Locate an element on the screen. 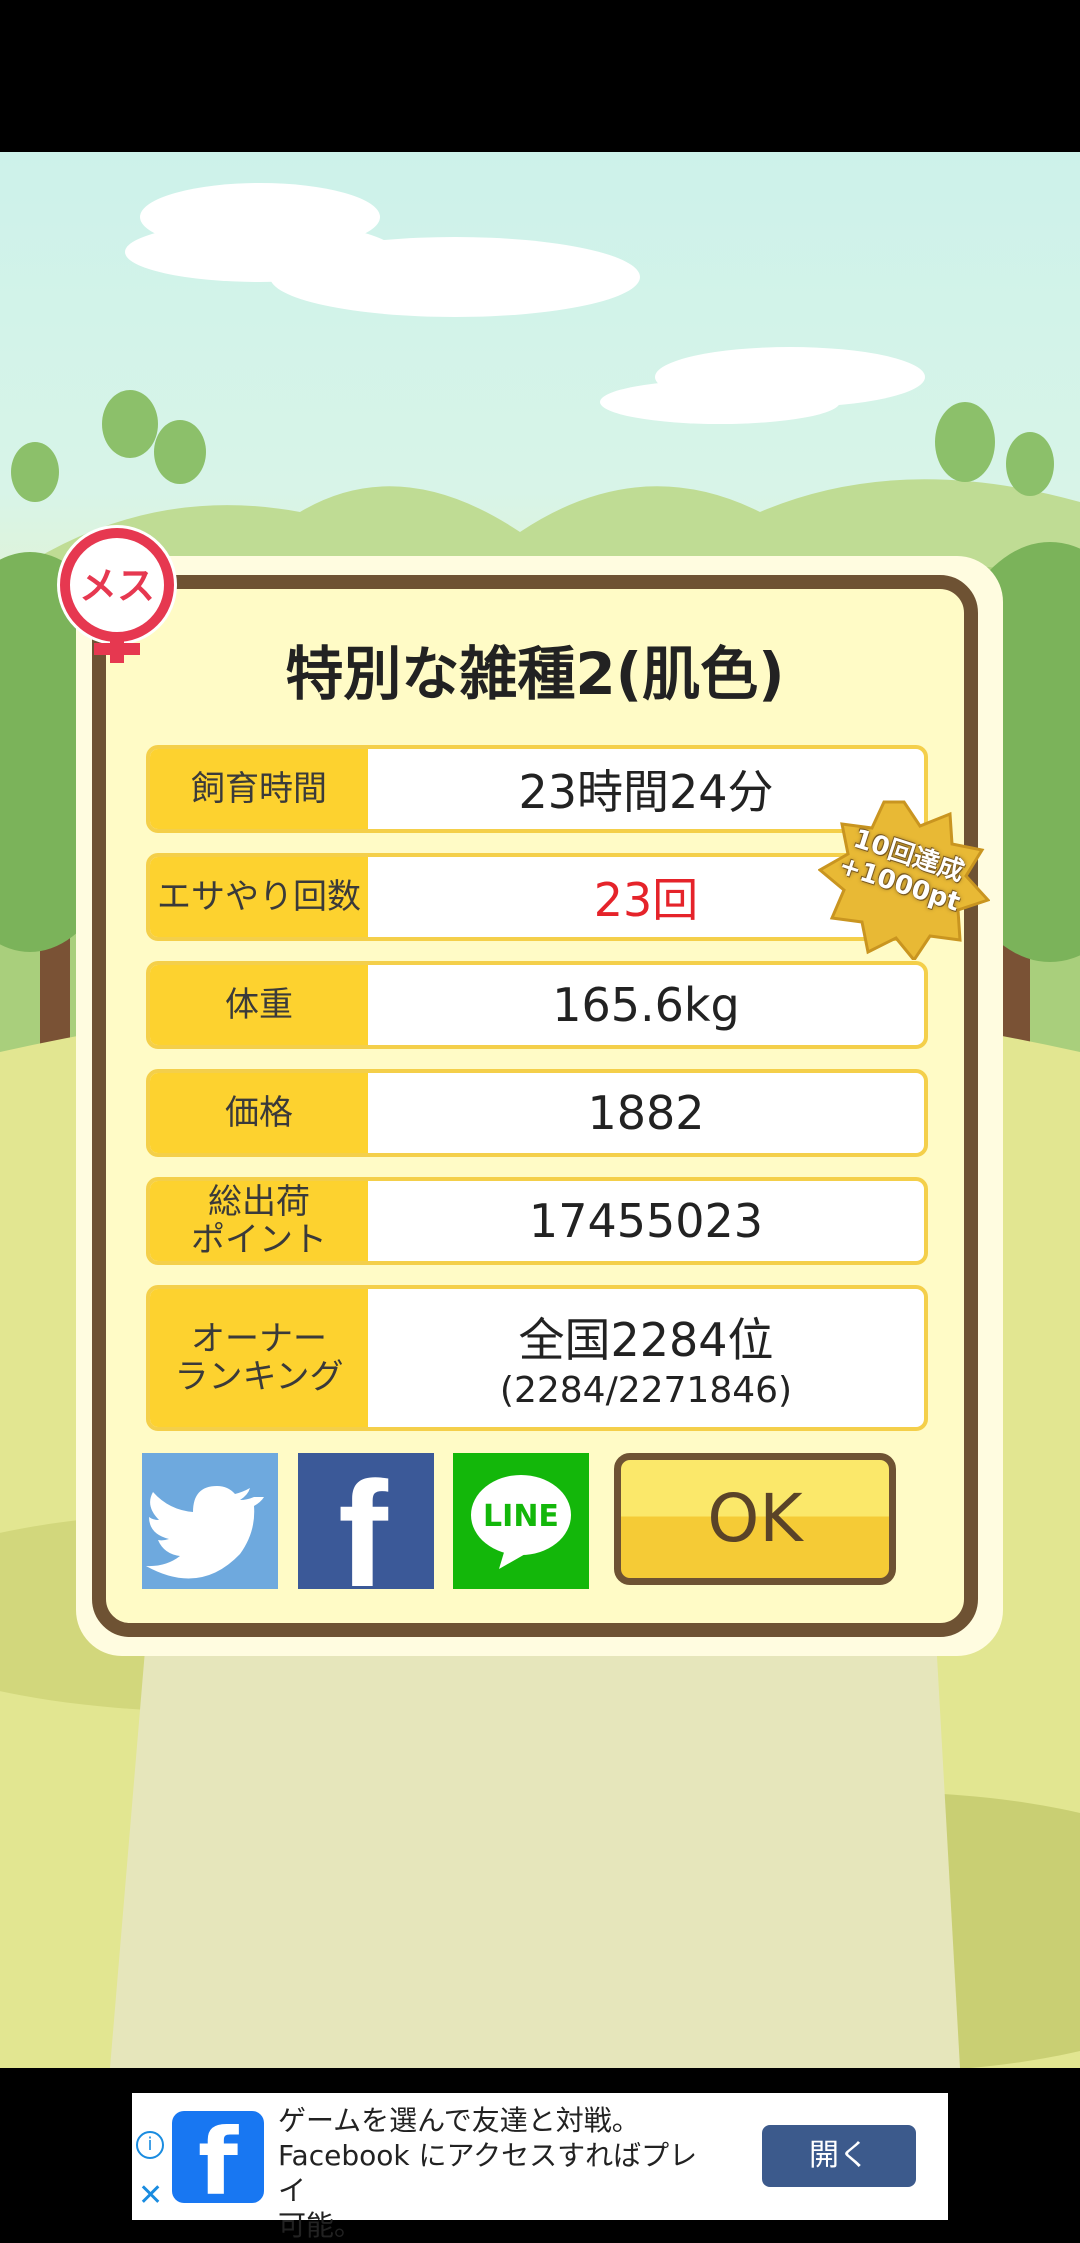  ranking-detail: (2284/2271846) is located at coordinates (646, 1390).